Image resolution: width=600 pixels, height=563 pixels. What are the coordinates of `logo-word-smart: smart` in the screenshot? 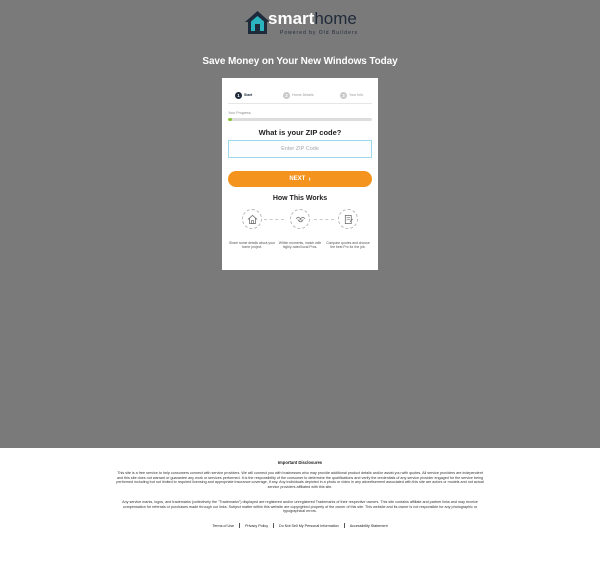 It's located at (291, 18).